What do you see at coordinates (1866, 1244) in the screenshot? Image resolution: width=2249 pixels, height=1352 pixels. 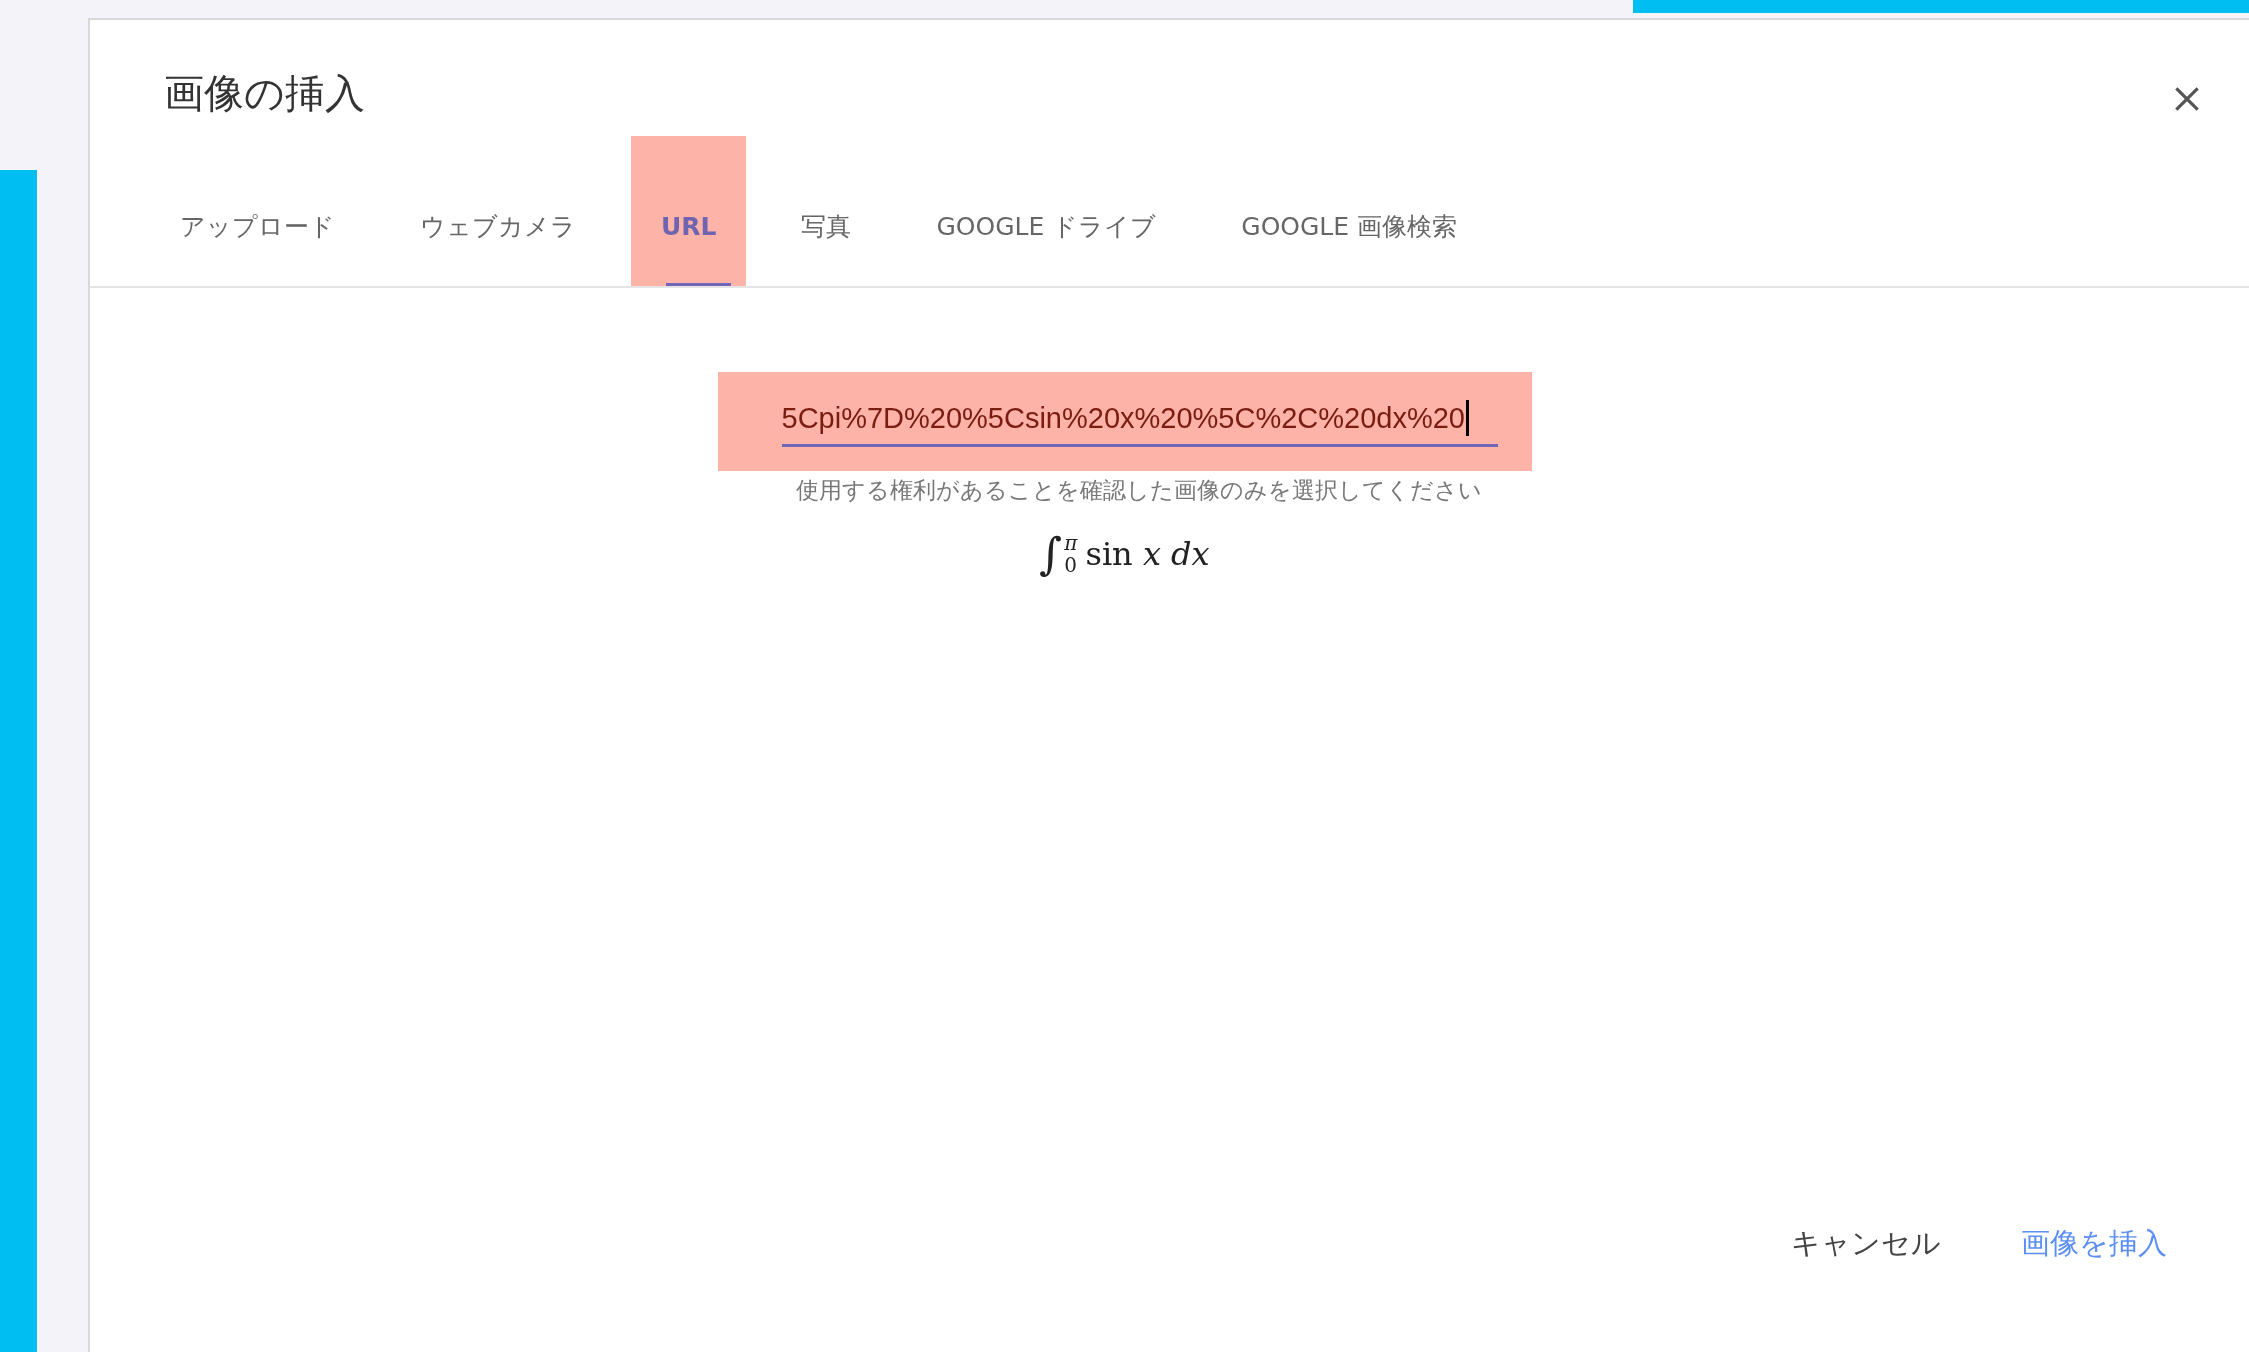 I see `cancel-button: キャンセル` at bounding box center [1866, 1244].